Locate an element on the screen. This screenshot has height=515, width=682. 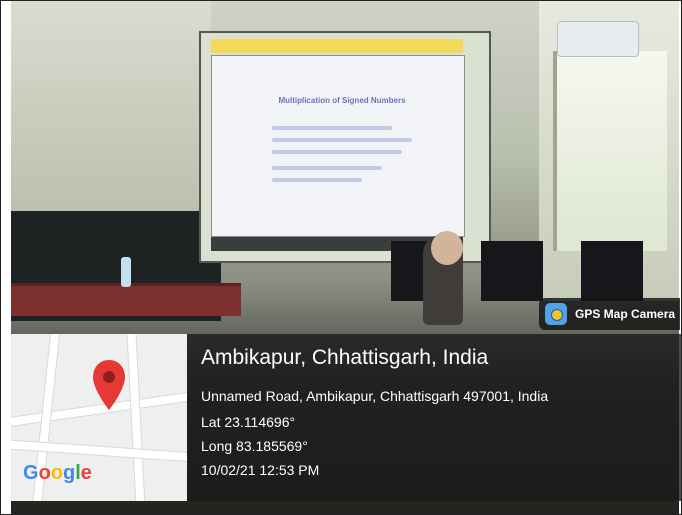
gps-badge-label: GPS Map Camera is located at coordinates (625, 314).